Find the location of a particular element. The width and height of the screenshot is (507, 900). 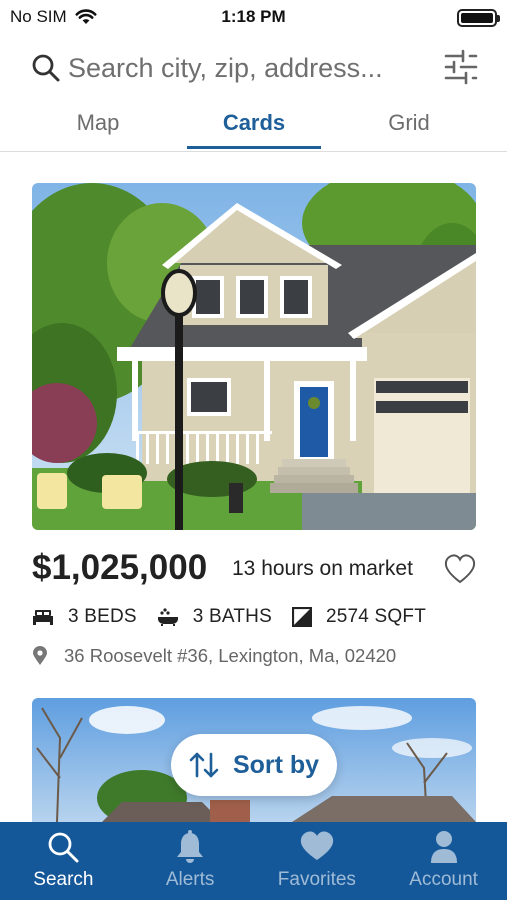

person-icon is located at coordinates (443, 847).